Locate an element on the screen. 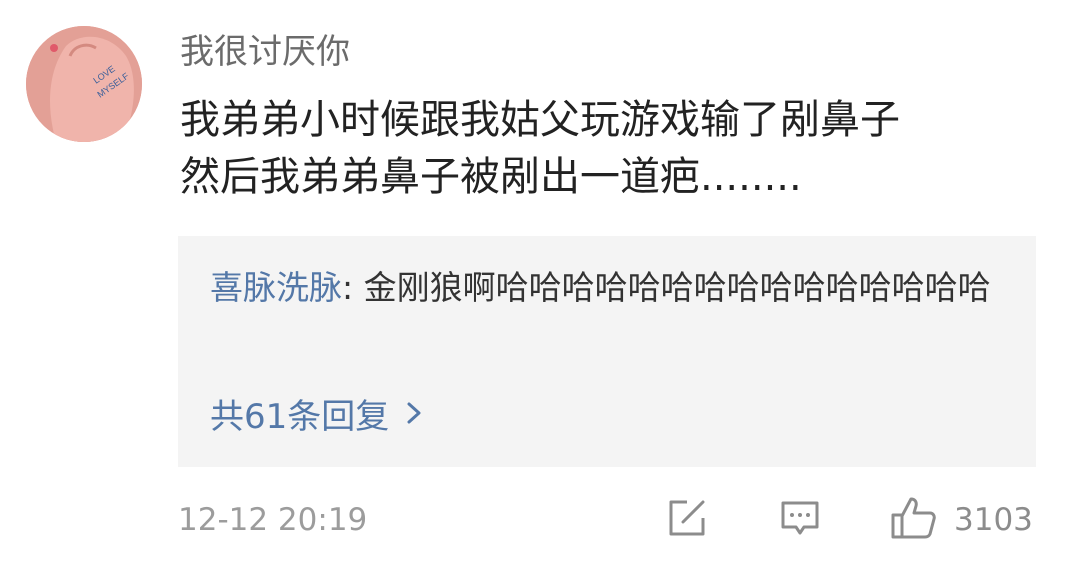  chevron-right-icon is located at coordinates (414, 413).